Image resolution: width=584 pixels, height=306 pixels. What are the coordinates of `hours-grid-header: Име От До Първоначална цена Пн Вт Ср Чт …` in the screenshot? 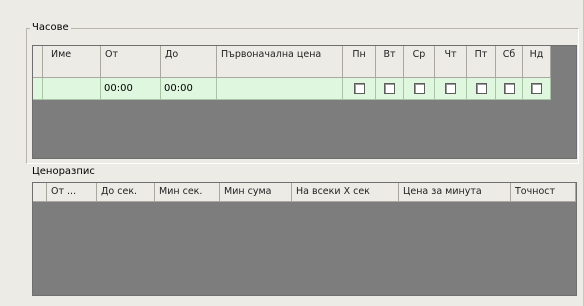 It's located at (292, 62).